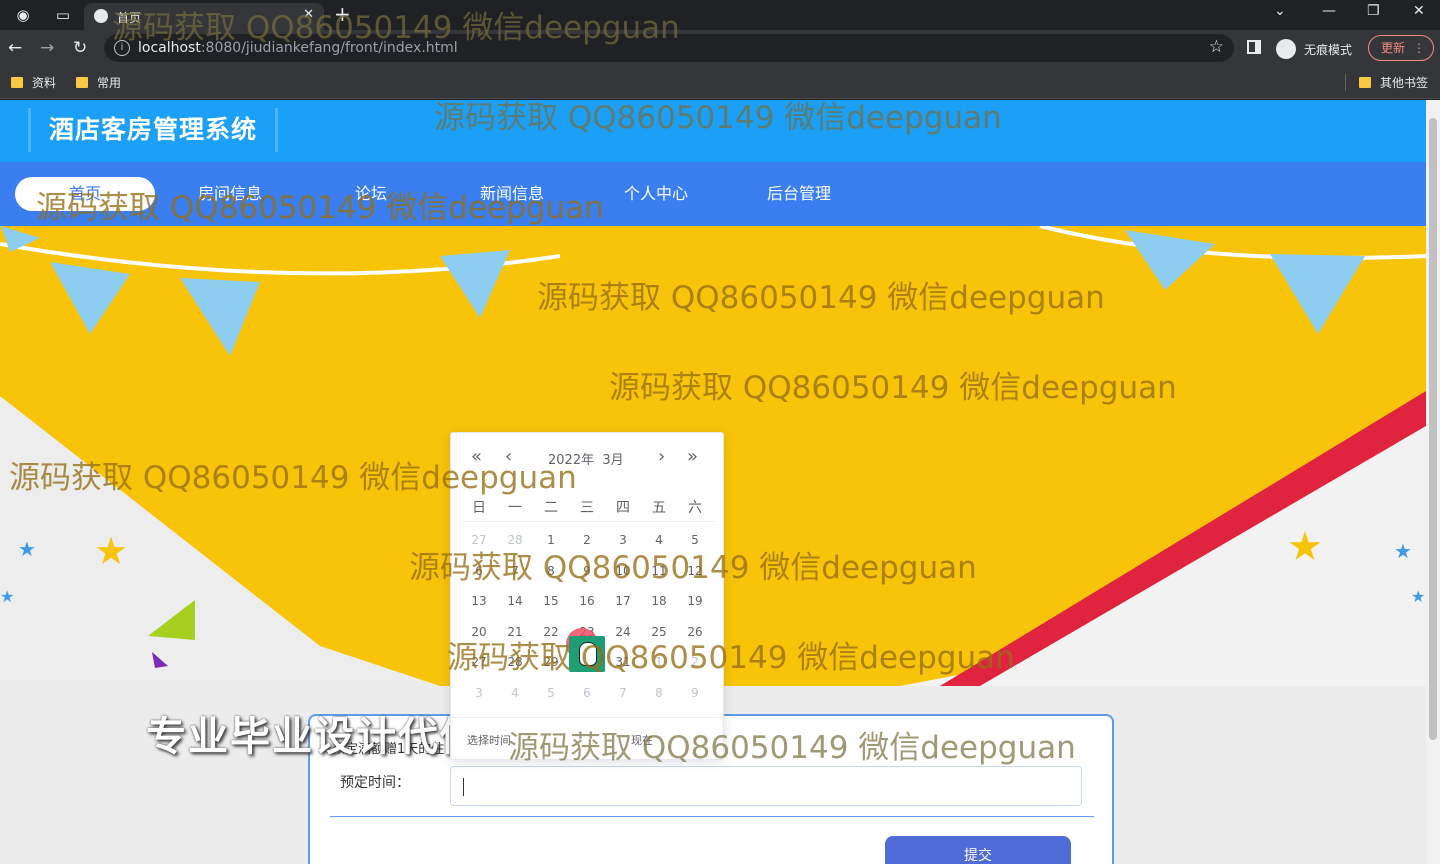 This screenshot has height=864, width=1440. I want to click on bookmark-folder-changyong: 常用, so click(98, 82).